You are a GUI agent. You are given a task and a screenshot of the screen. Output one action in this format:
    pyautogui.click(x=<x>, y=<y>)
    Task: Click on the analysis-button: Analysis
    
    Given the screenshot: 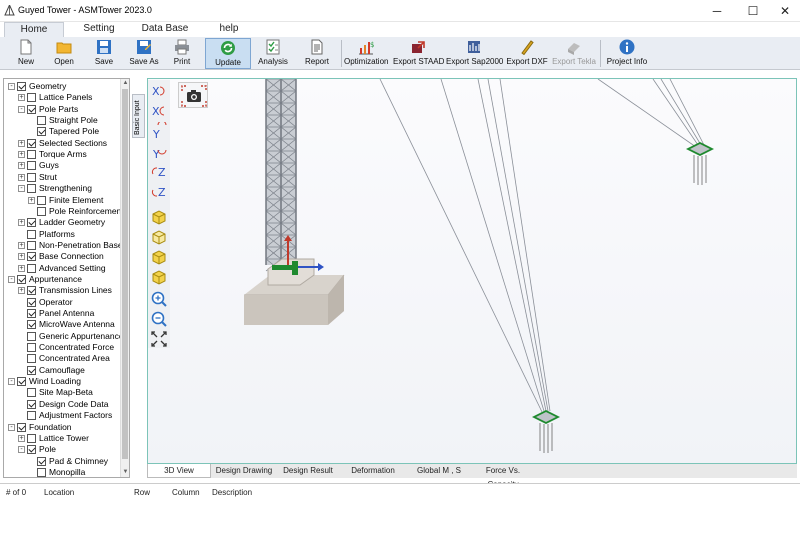 What is the action you would take?
    pyautogui.click(x=273, y=53)
    